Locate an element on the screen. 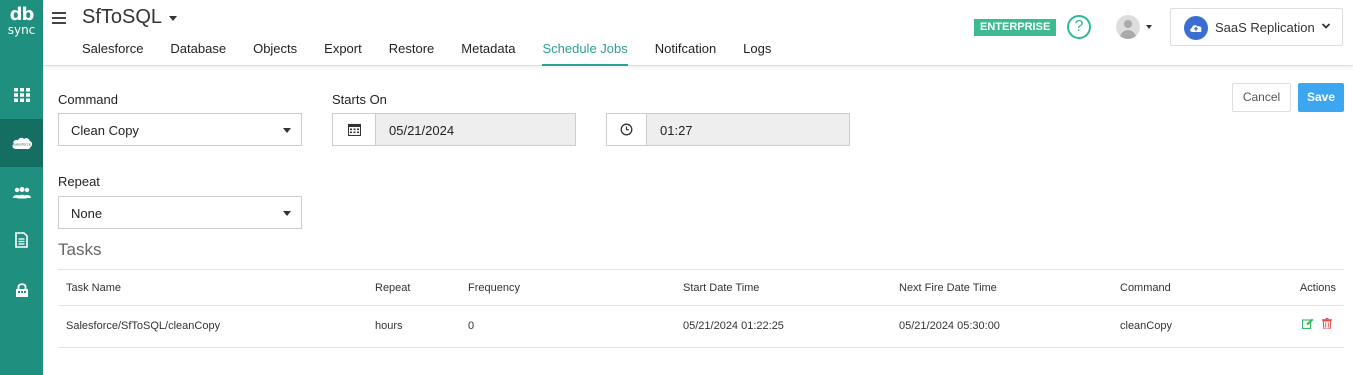 The width and height of the screenshot is (1353, 375). product-switcher-label: SaaS Replication is located at coordinates (1265, 27).